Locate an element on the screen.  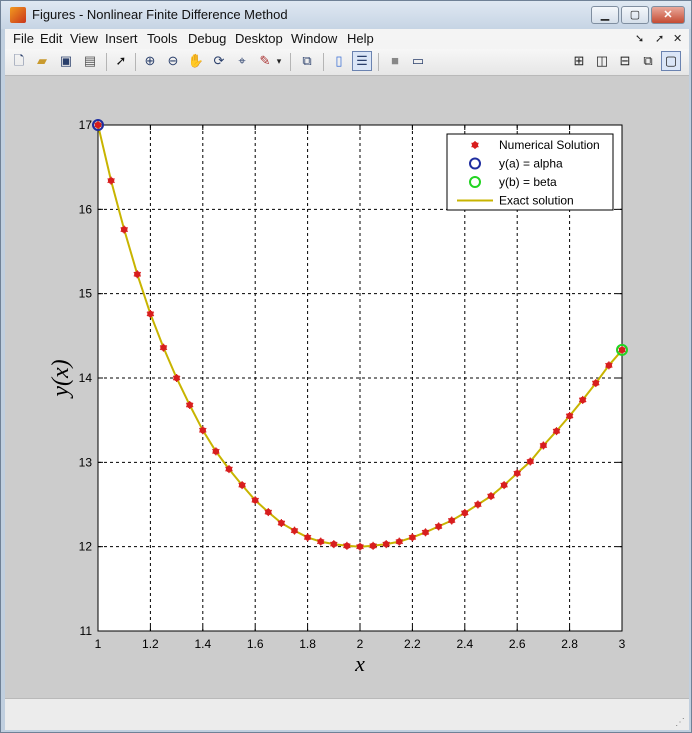
x-tick-label: 3 is located at coordinates (622, 644).